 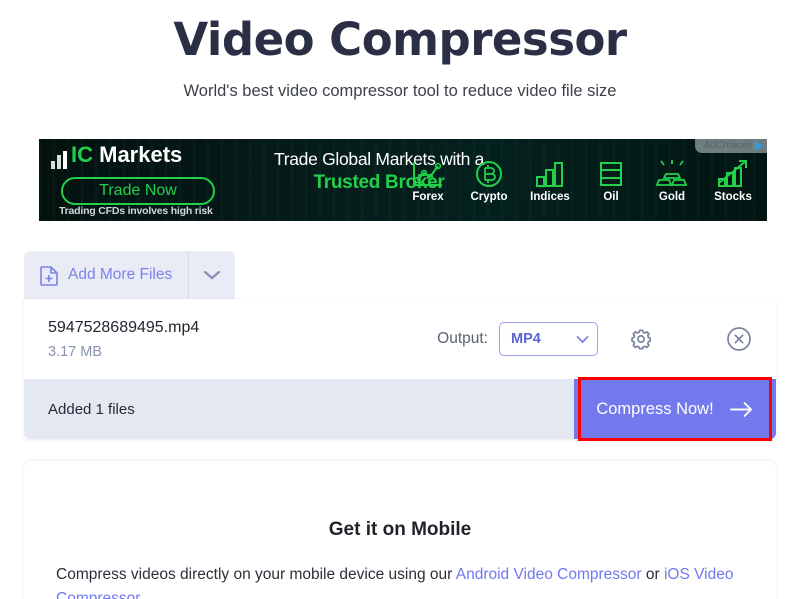 What do you see at coordinates (462, 338) in the screenshot?
I see `output-label: Output:` at bounding box center [462, 338].